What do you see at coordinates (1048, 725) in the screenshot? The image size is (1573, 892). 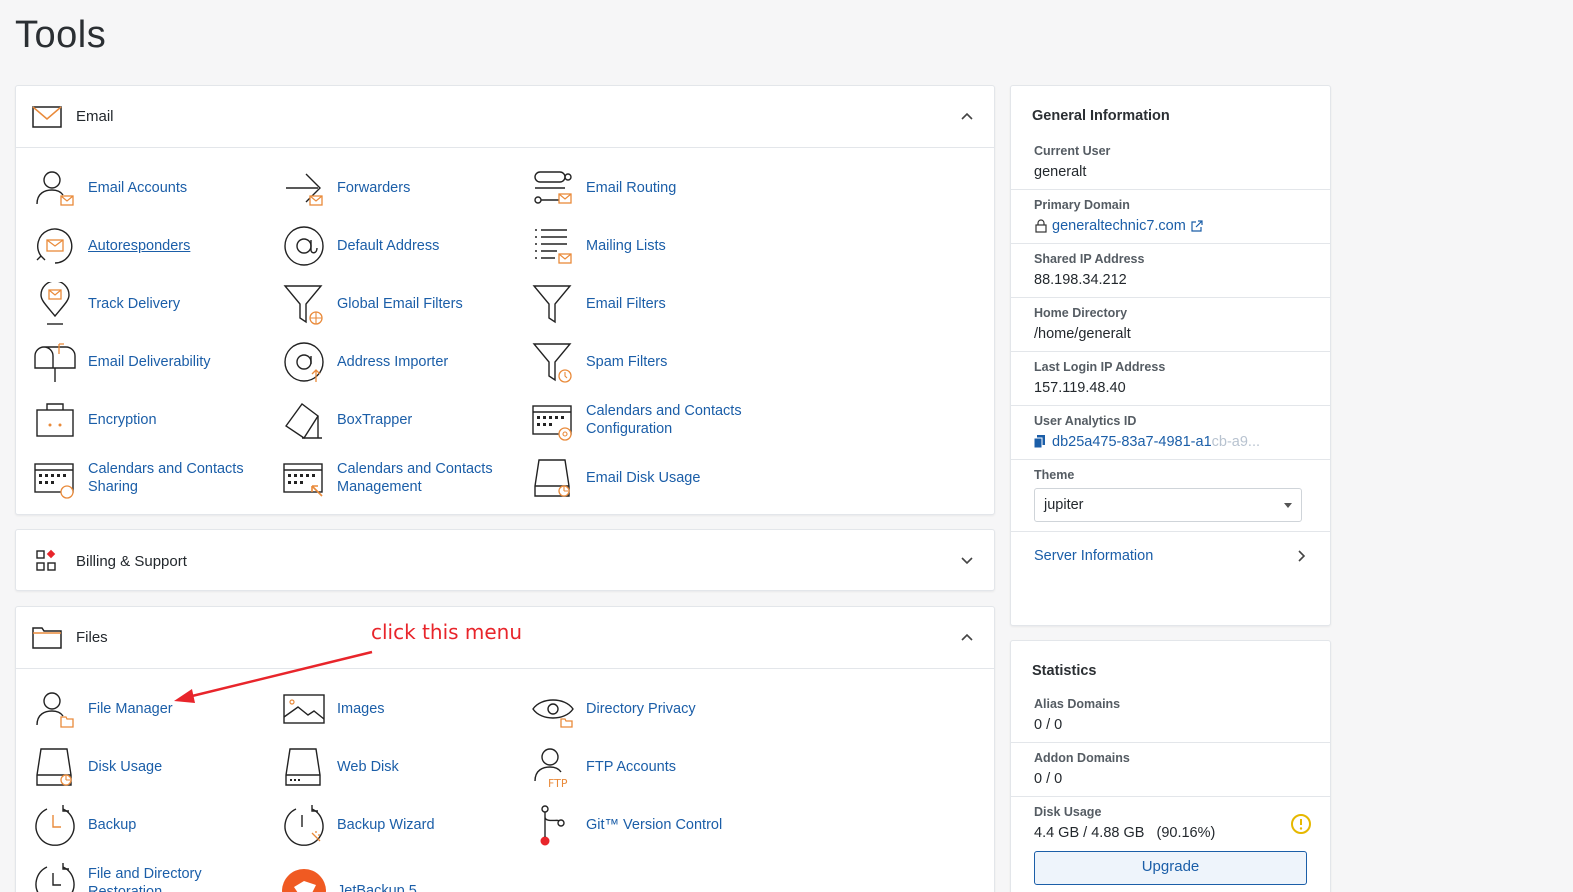 I see `alias-domains-value: 0 / 0` at bounding box center [1048, 725].